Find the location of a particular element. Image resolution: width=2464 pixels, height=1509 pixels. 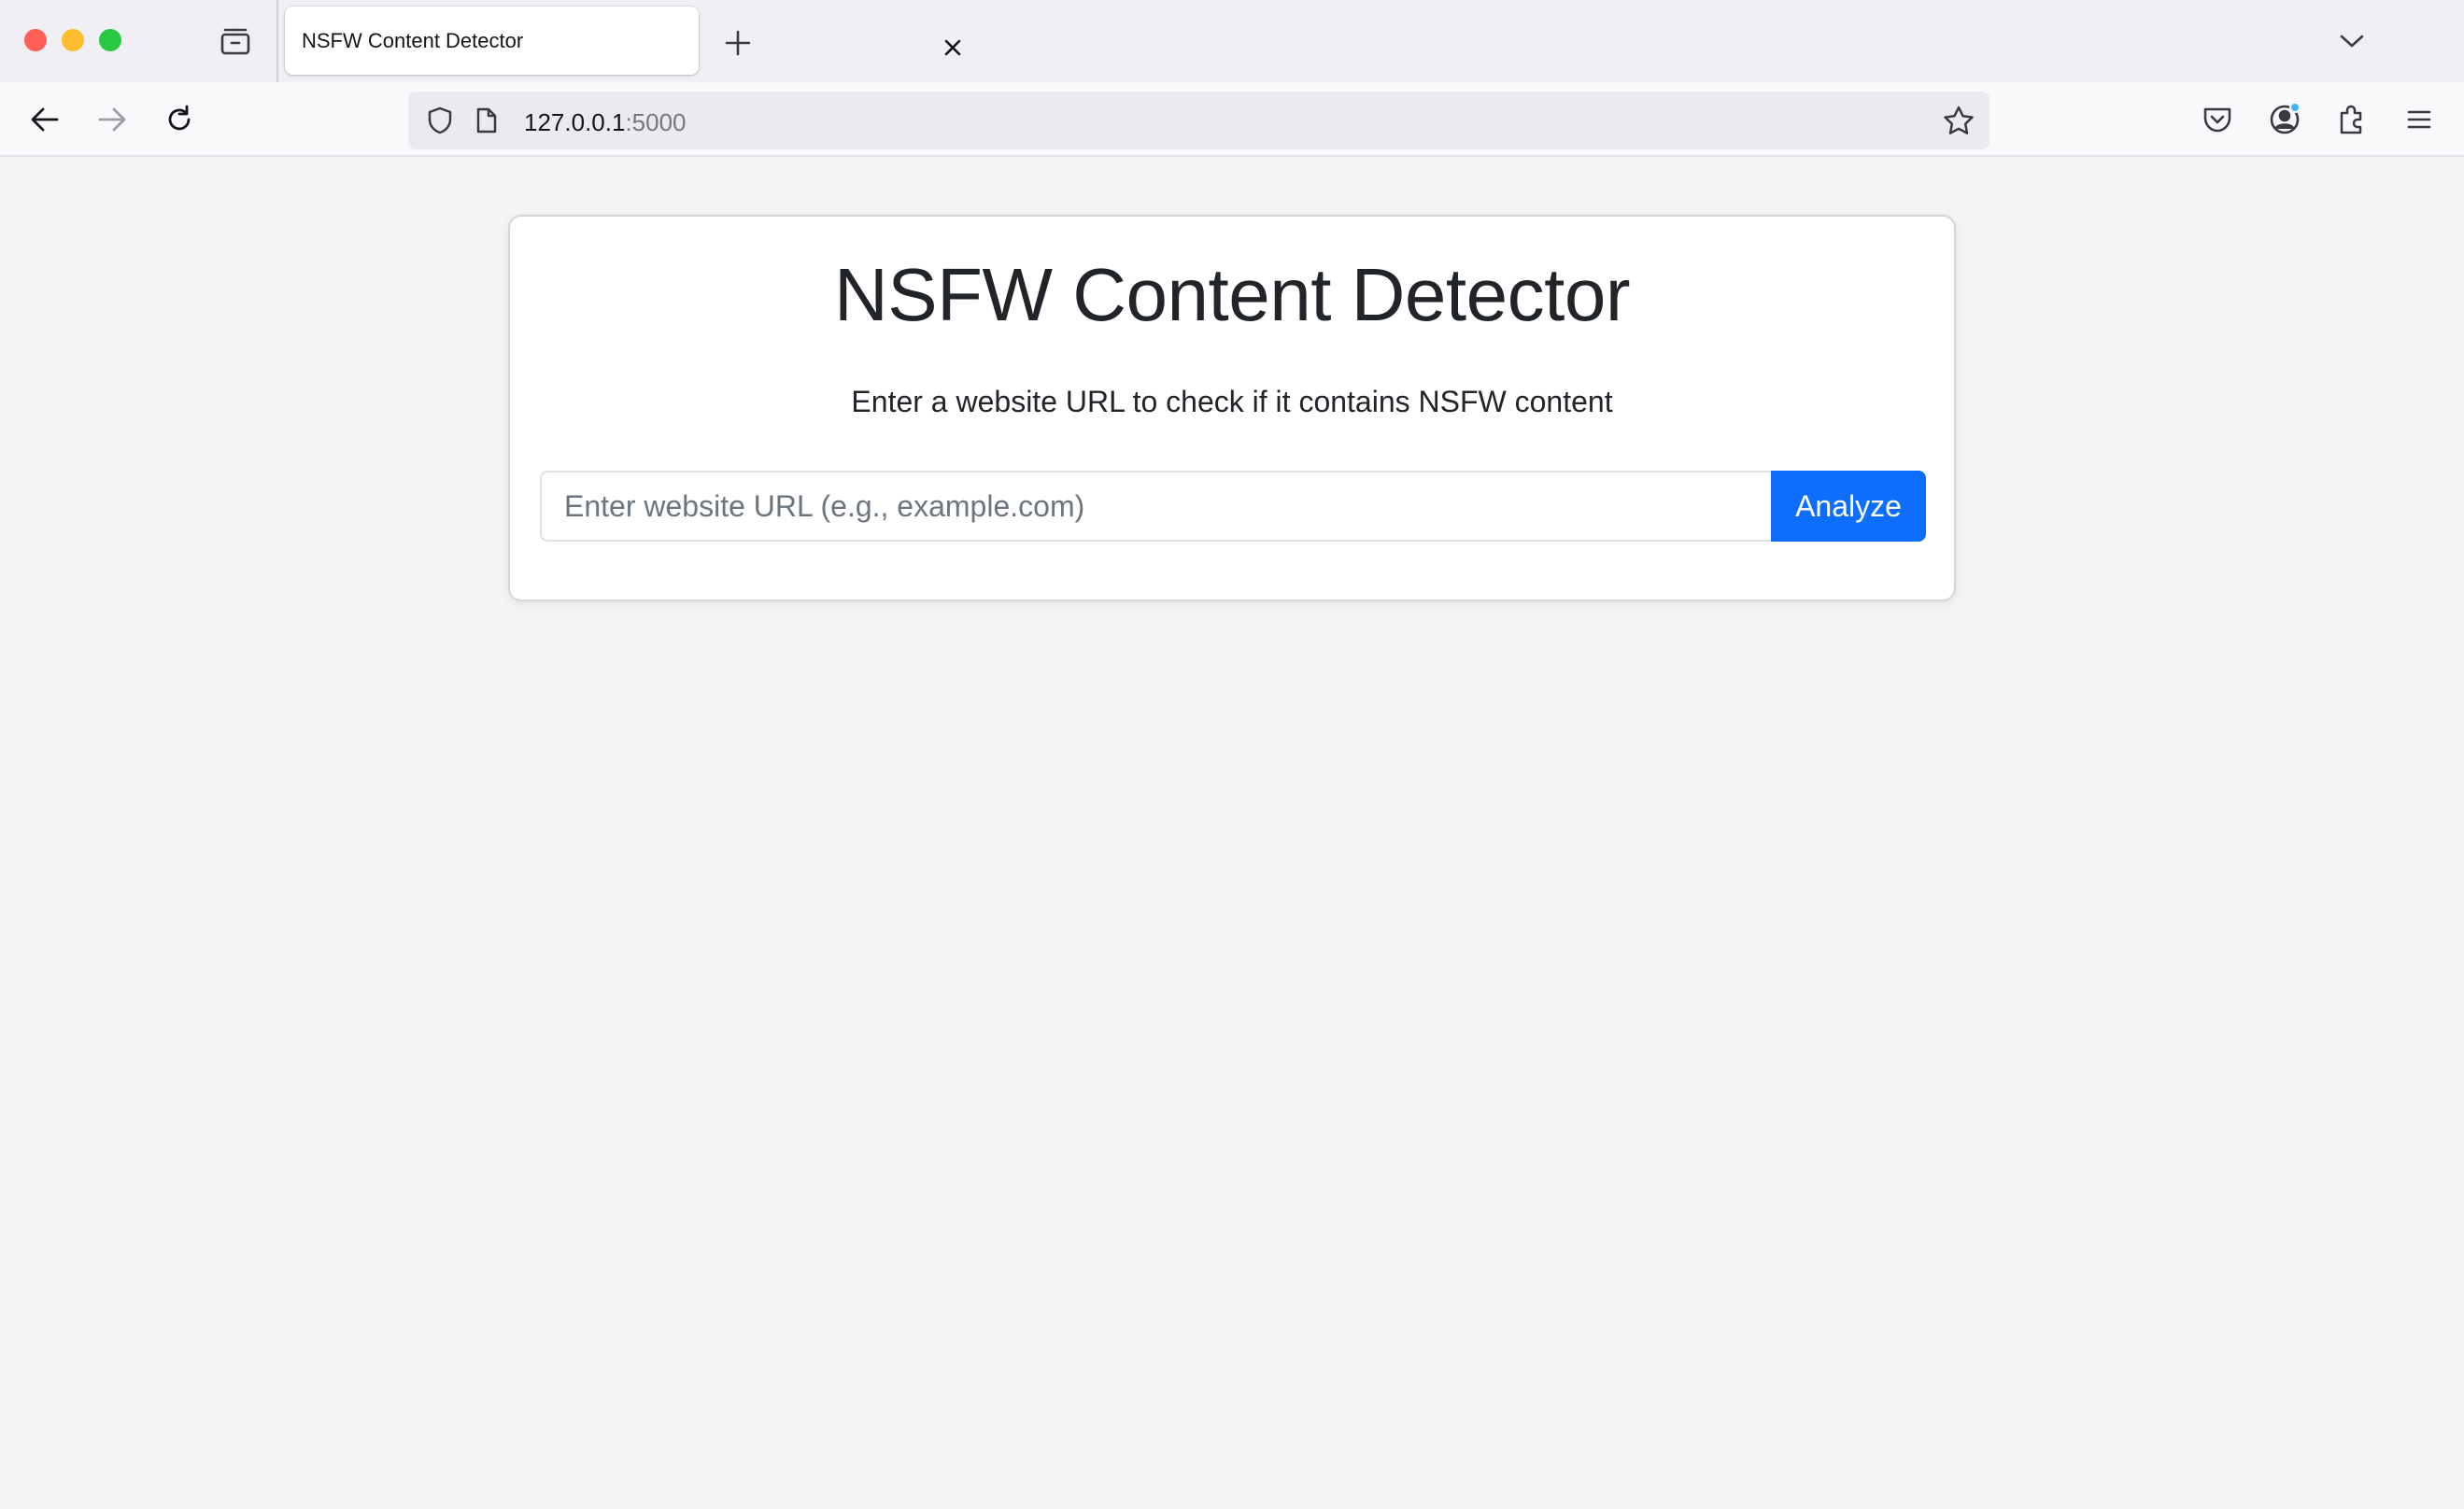

hamburger-menu-icon is located at coordinates (2420, 119).